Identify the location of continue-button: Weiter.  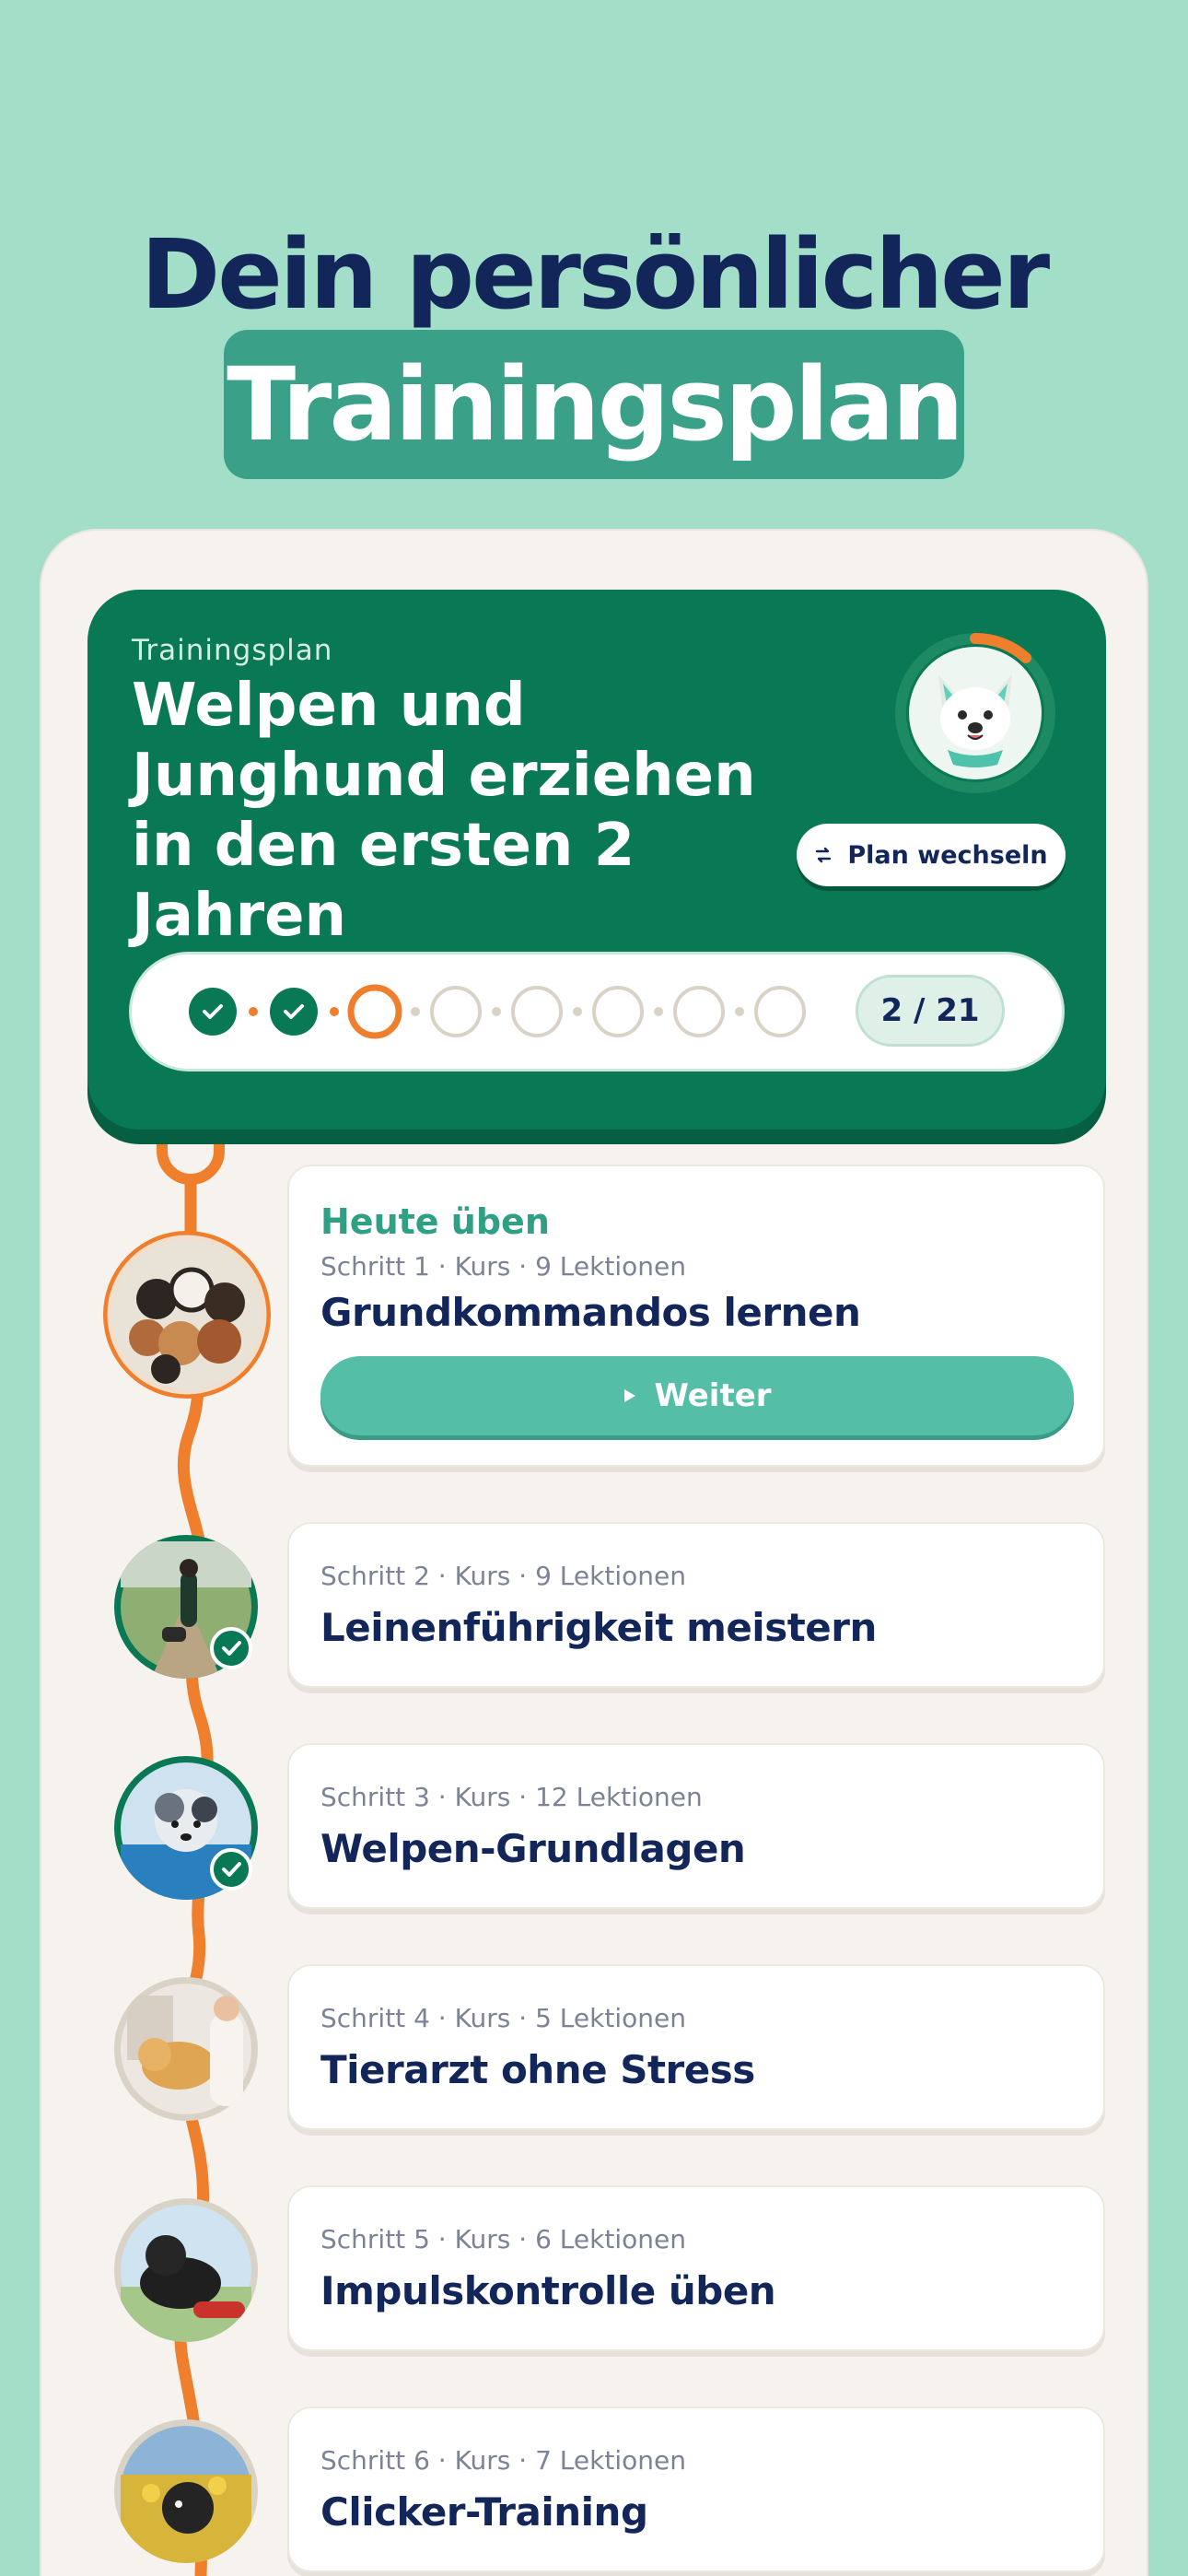
(697, 1395).